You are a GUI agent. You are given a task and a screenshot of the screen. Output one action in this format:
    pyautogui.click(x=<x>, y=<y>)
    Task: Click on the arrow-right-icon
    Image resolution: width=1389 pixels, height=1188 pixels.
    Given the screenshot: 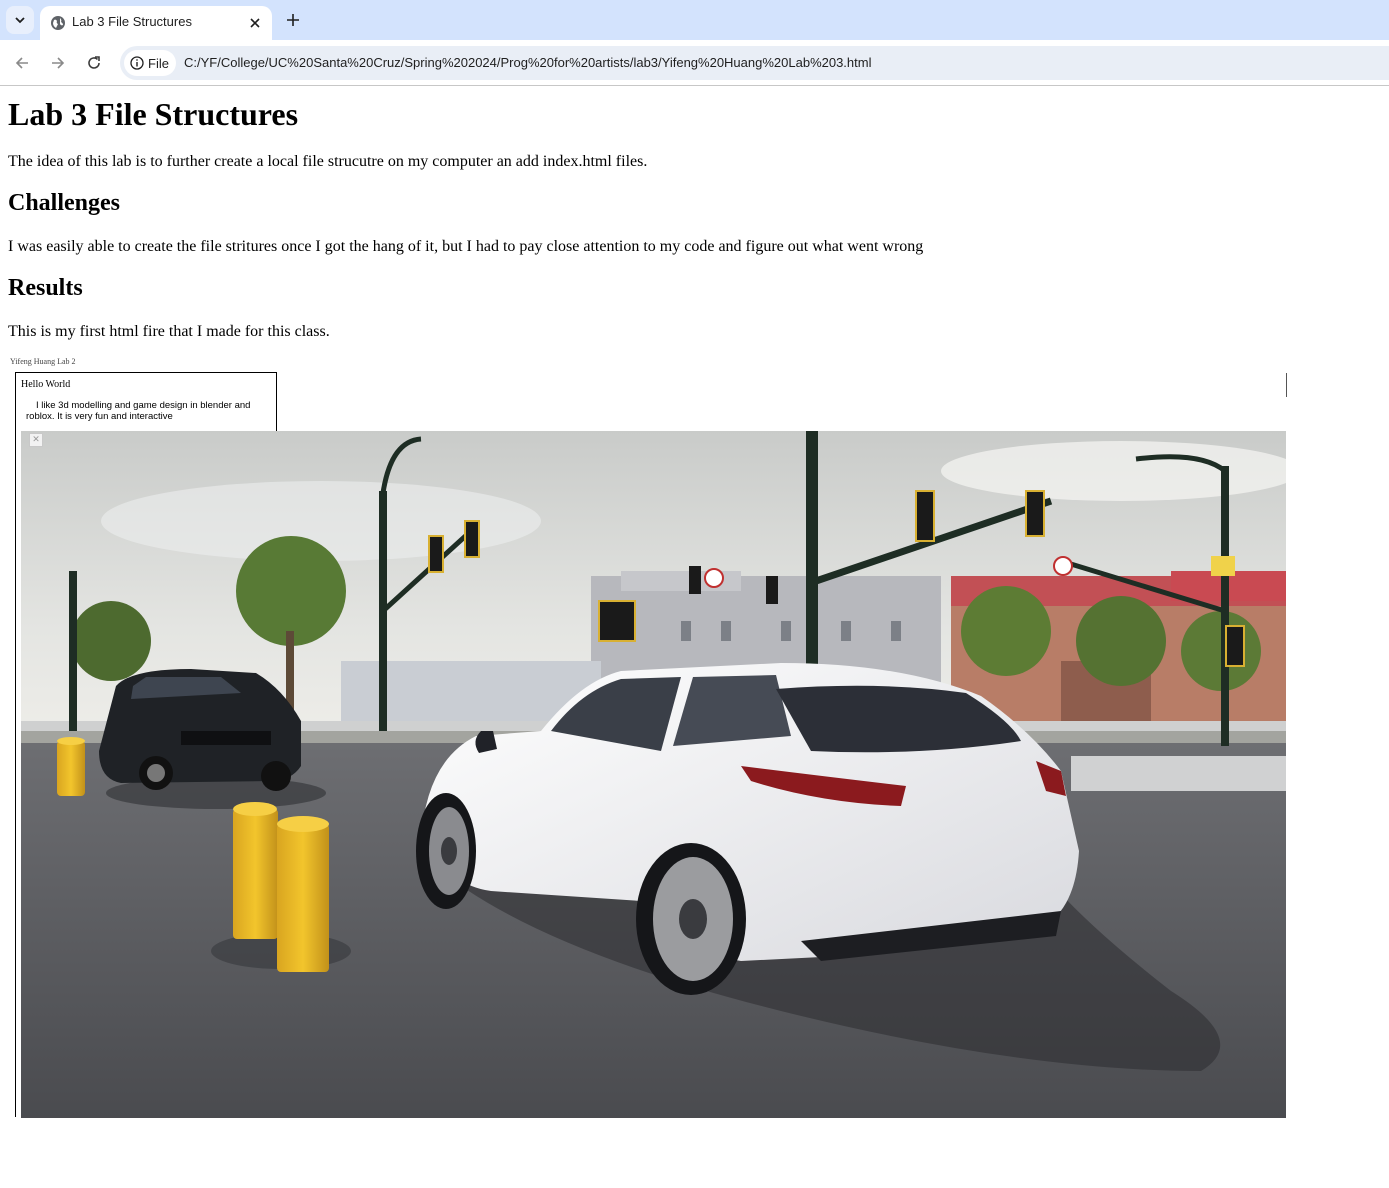 What is the action you would take?
    pyautogui.click(x=58, y=63)
    